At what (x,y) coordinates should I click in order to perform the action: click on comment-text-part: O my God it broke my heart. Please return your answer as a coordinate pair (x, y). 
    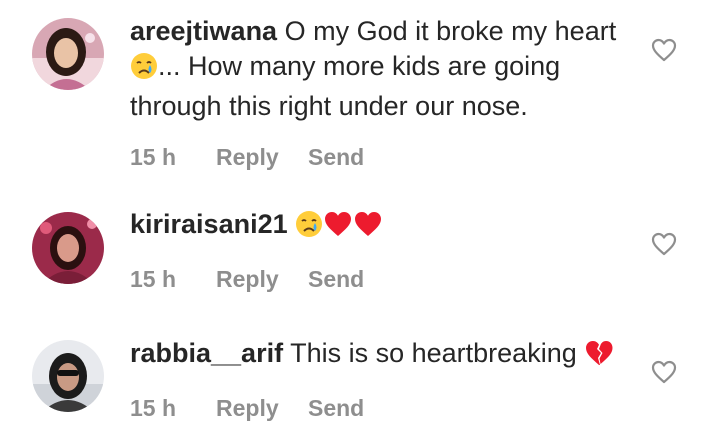
    Looking at the image, I should click on (450, 31).